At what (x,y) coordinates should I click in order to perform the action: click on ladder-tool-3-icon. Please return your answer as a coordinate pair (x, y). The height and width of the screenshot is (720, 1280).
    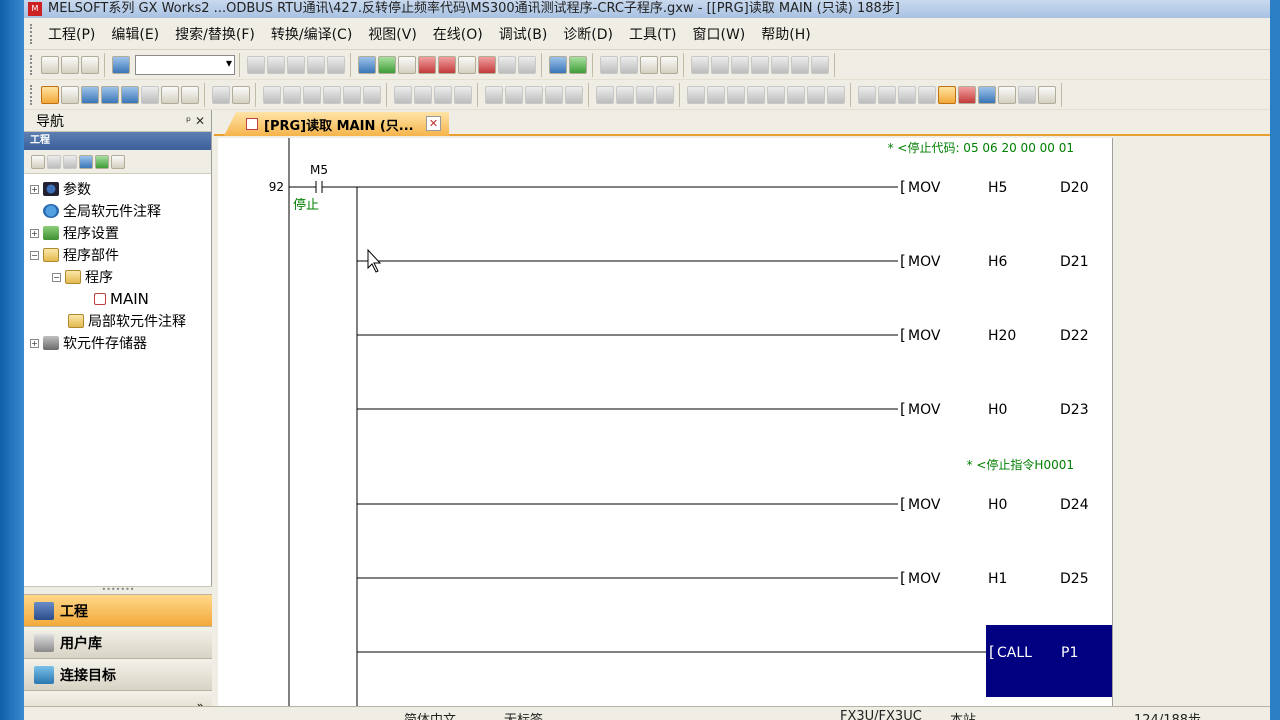
    Looking at the image, I should click on (740, 64).